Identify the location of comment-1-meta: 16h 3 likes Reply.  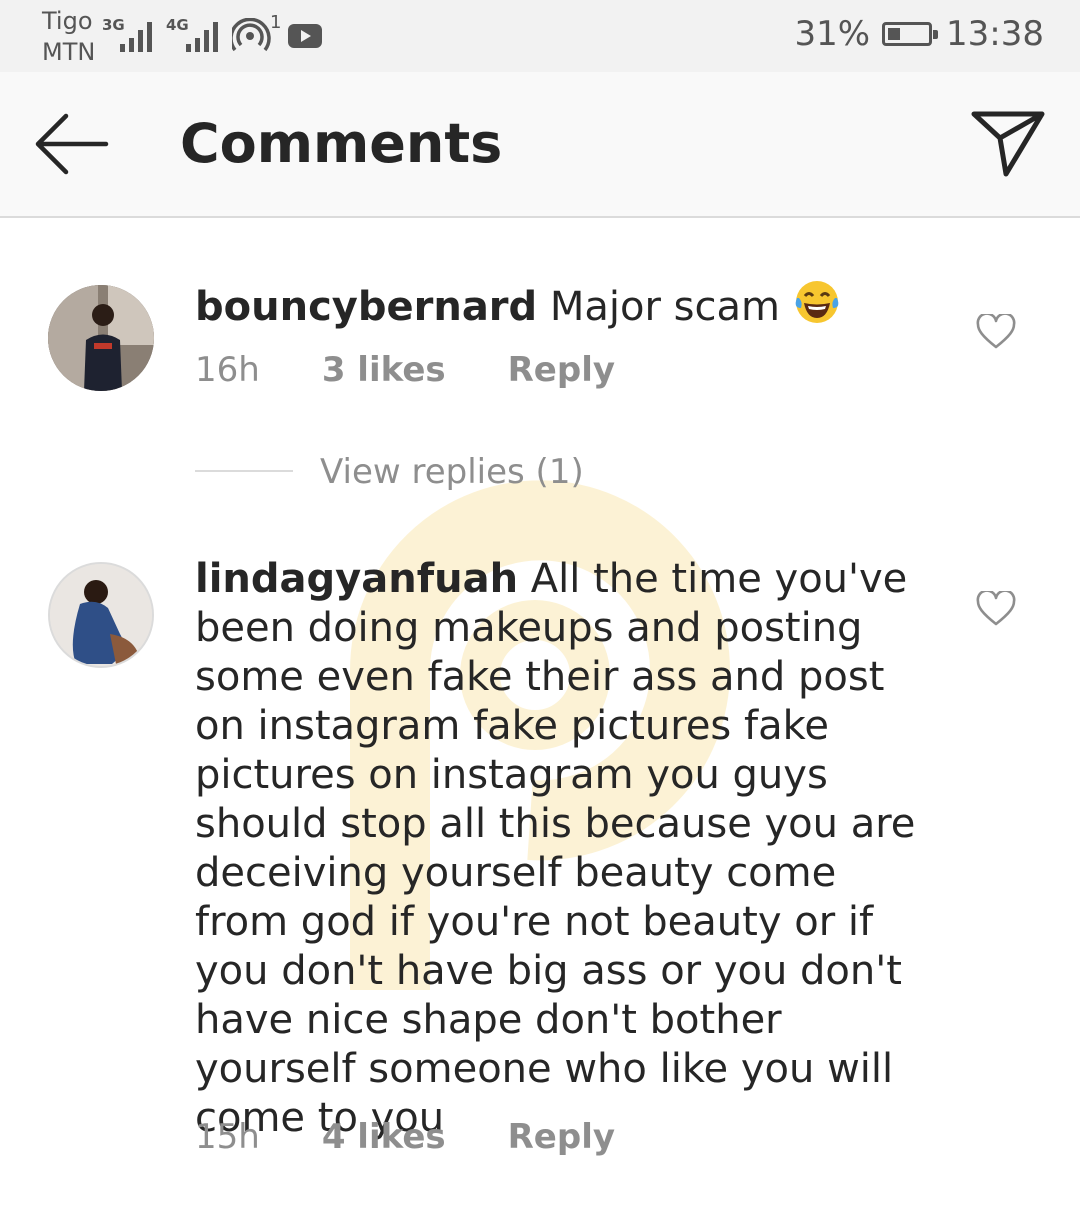
(436, 370).